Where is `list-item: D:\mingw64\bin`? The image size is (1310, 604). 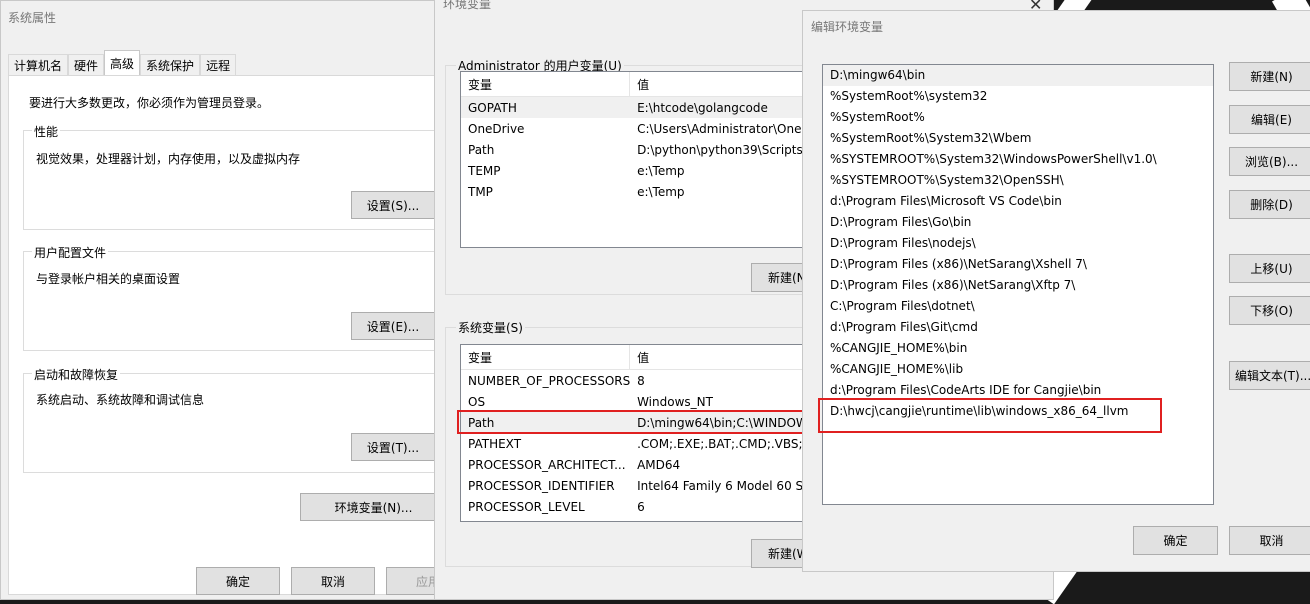 list-item: D:\mingw64\bin is located at coordinates (1018, 75).